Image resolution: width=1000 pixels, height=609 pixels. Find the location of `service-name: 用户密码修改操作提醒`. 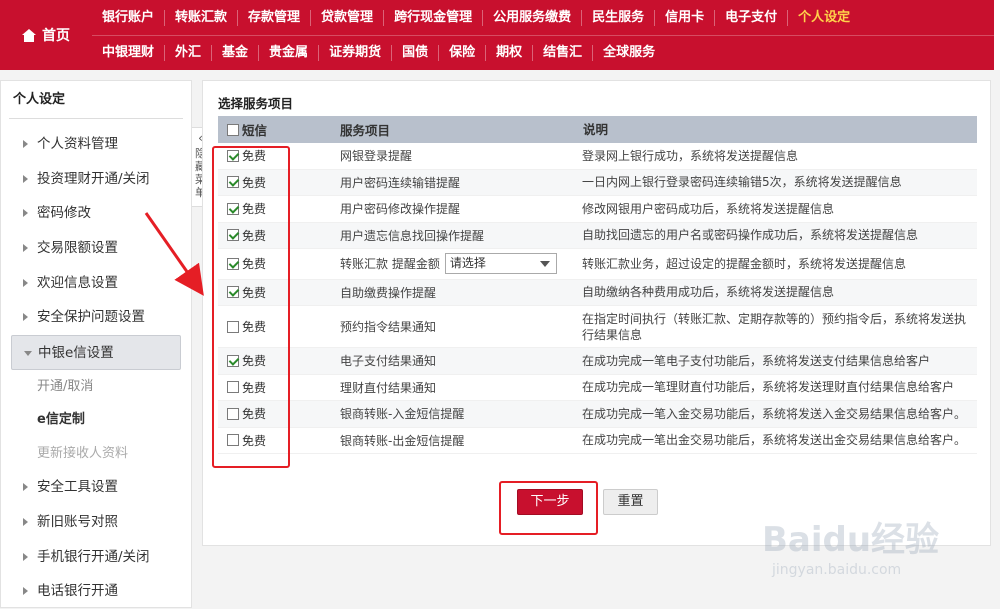

service-name: 用户密码修改操作提醒 is located at coordinates (400, 209).